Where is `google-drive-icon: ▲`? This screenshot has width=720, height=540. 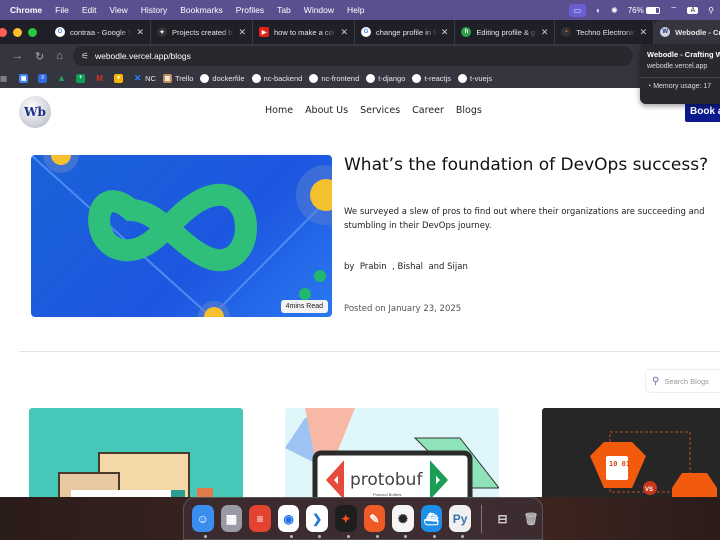 google-drive-icon: ▲ is located at coordinates (62, 78).